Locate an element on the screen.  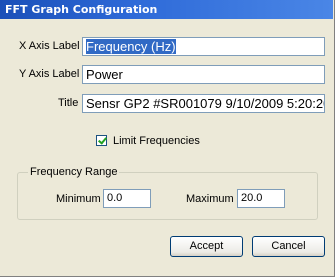
maximum-input: 20.0 is located at coordinates (261, 198).